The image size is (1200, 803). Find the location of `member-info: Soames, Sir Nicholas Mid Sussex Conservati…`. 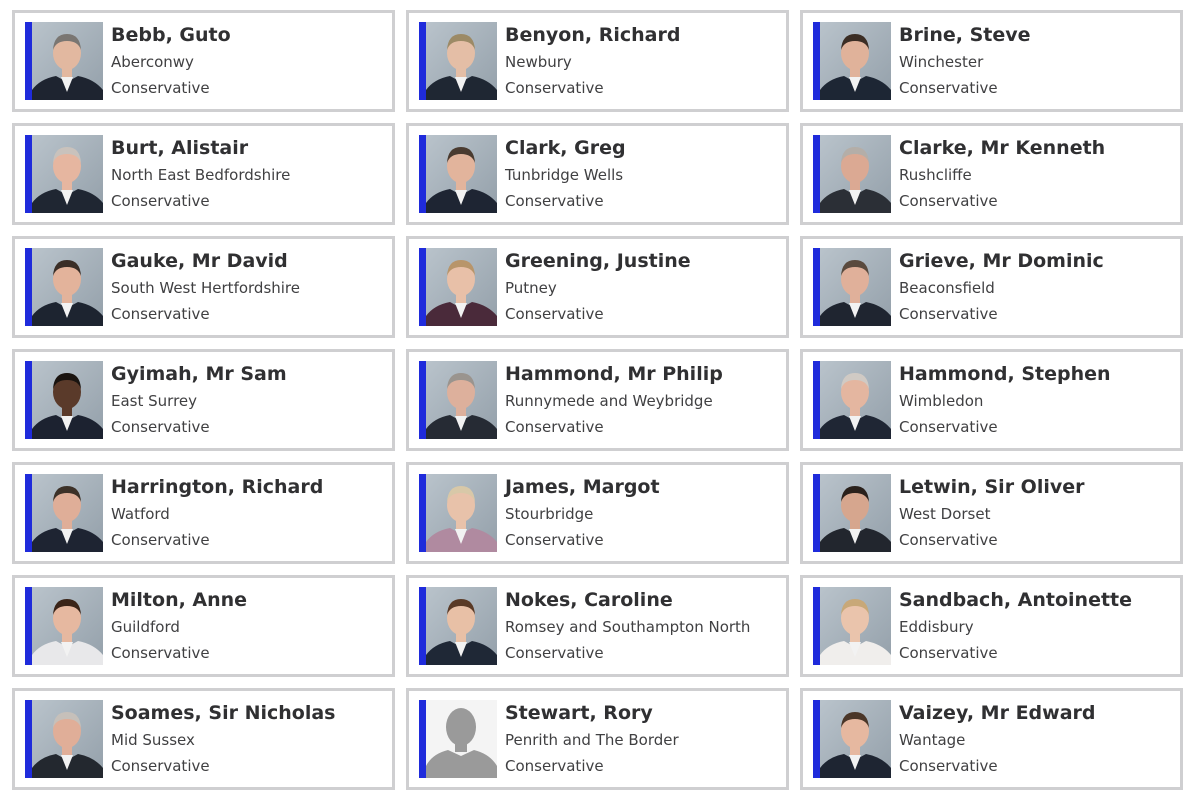

member-info: Soames, Sir Nicholas Mid Sussex Conservati… is located at coordinates (248, 739).